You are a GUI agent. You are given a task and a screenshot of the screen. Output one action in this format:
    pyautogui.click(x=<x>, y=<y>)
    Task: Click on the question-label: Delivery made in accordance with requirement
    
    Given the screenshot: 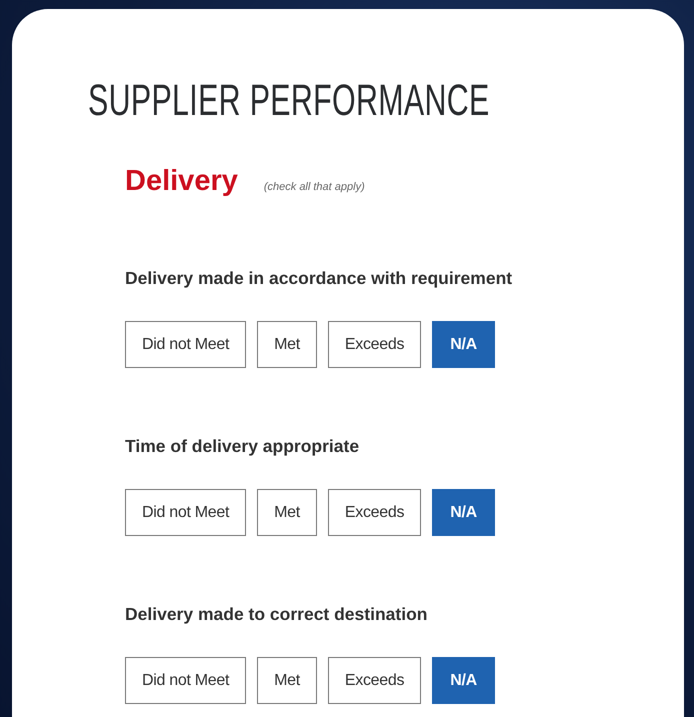 What is the action you would take?
    pyautogui.click(x=319, y=278)
    